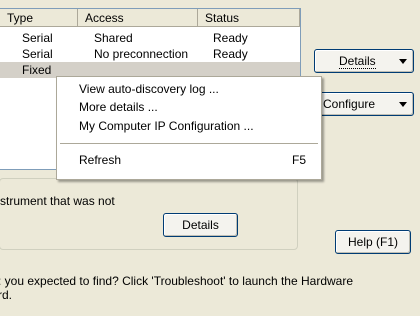 This screenshot has height=316, width=420. I want to click on details-split-label: Details, so click(357, 61).